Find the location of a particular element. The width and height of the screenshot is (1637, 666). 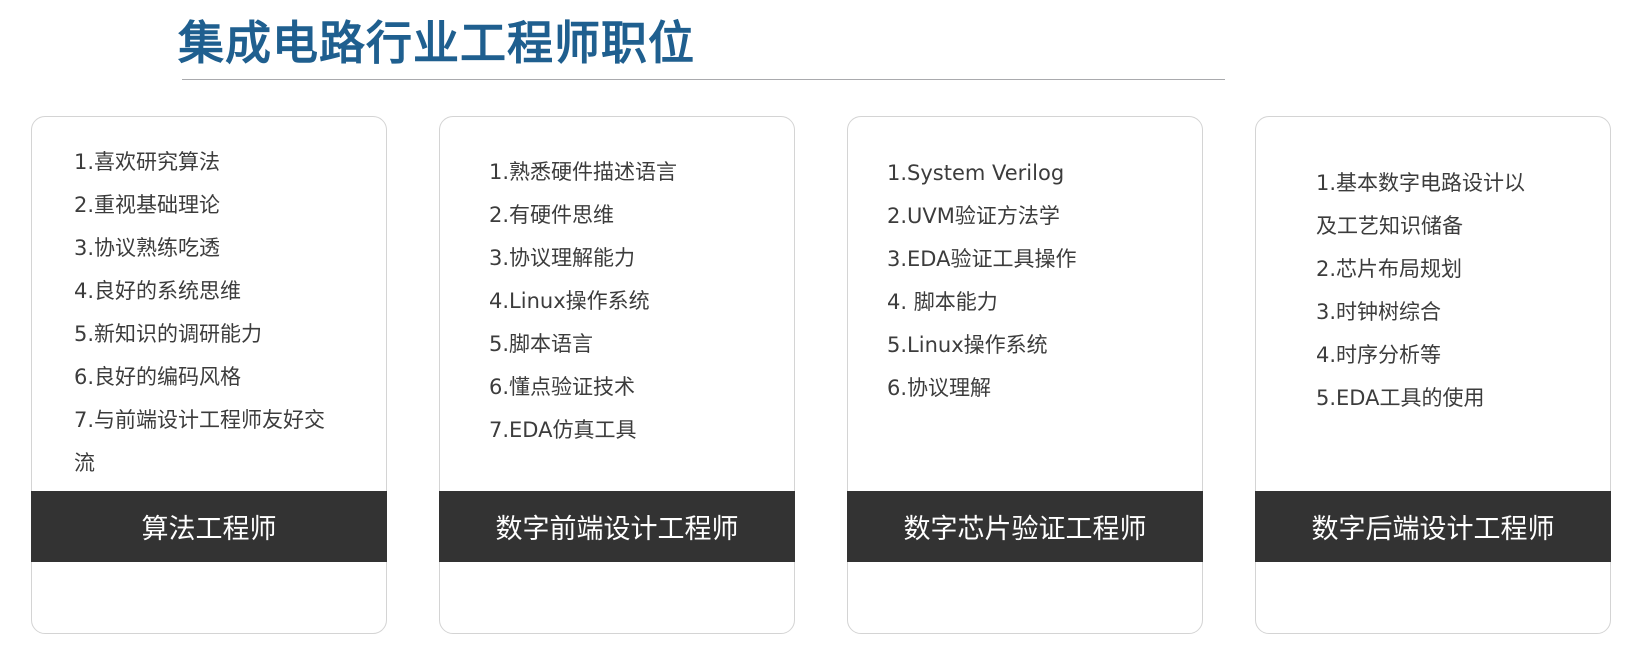

list-item: 3.EDA验证工具操作 is located at coordinates (982, 259).